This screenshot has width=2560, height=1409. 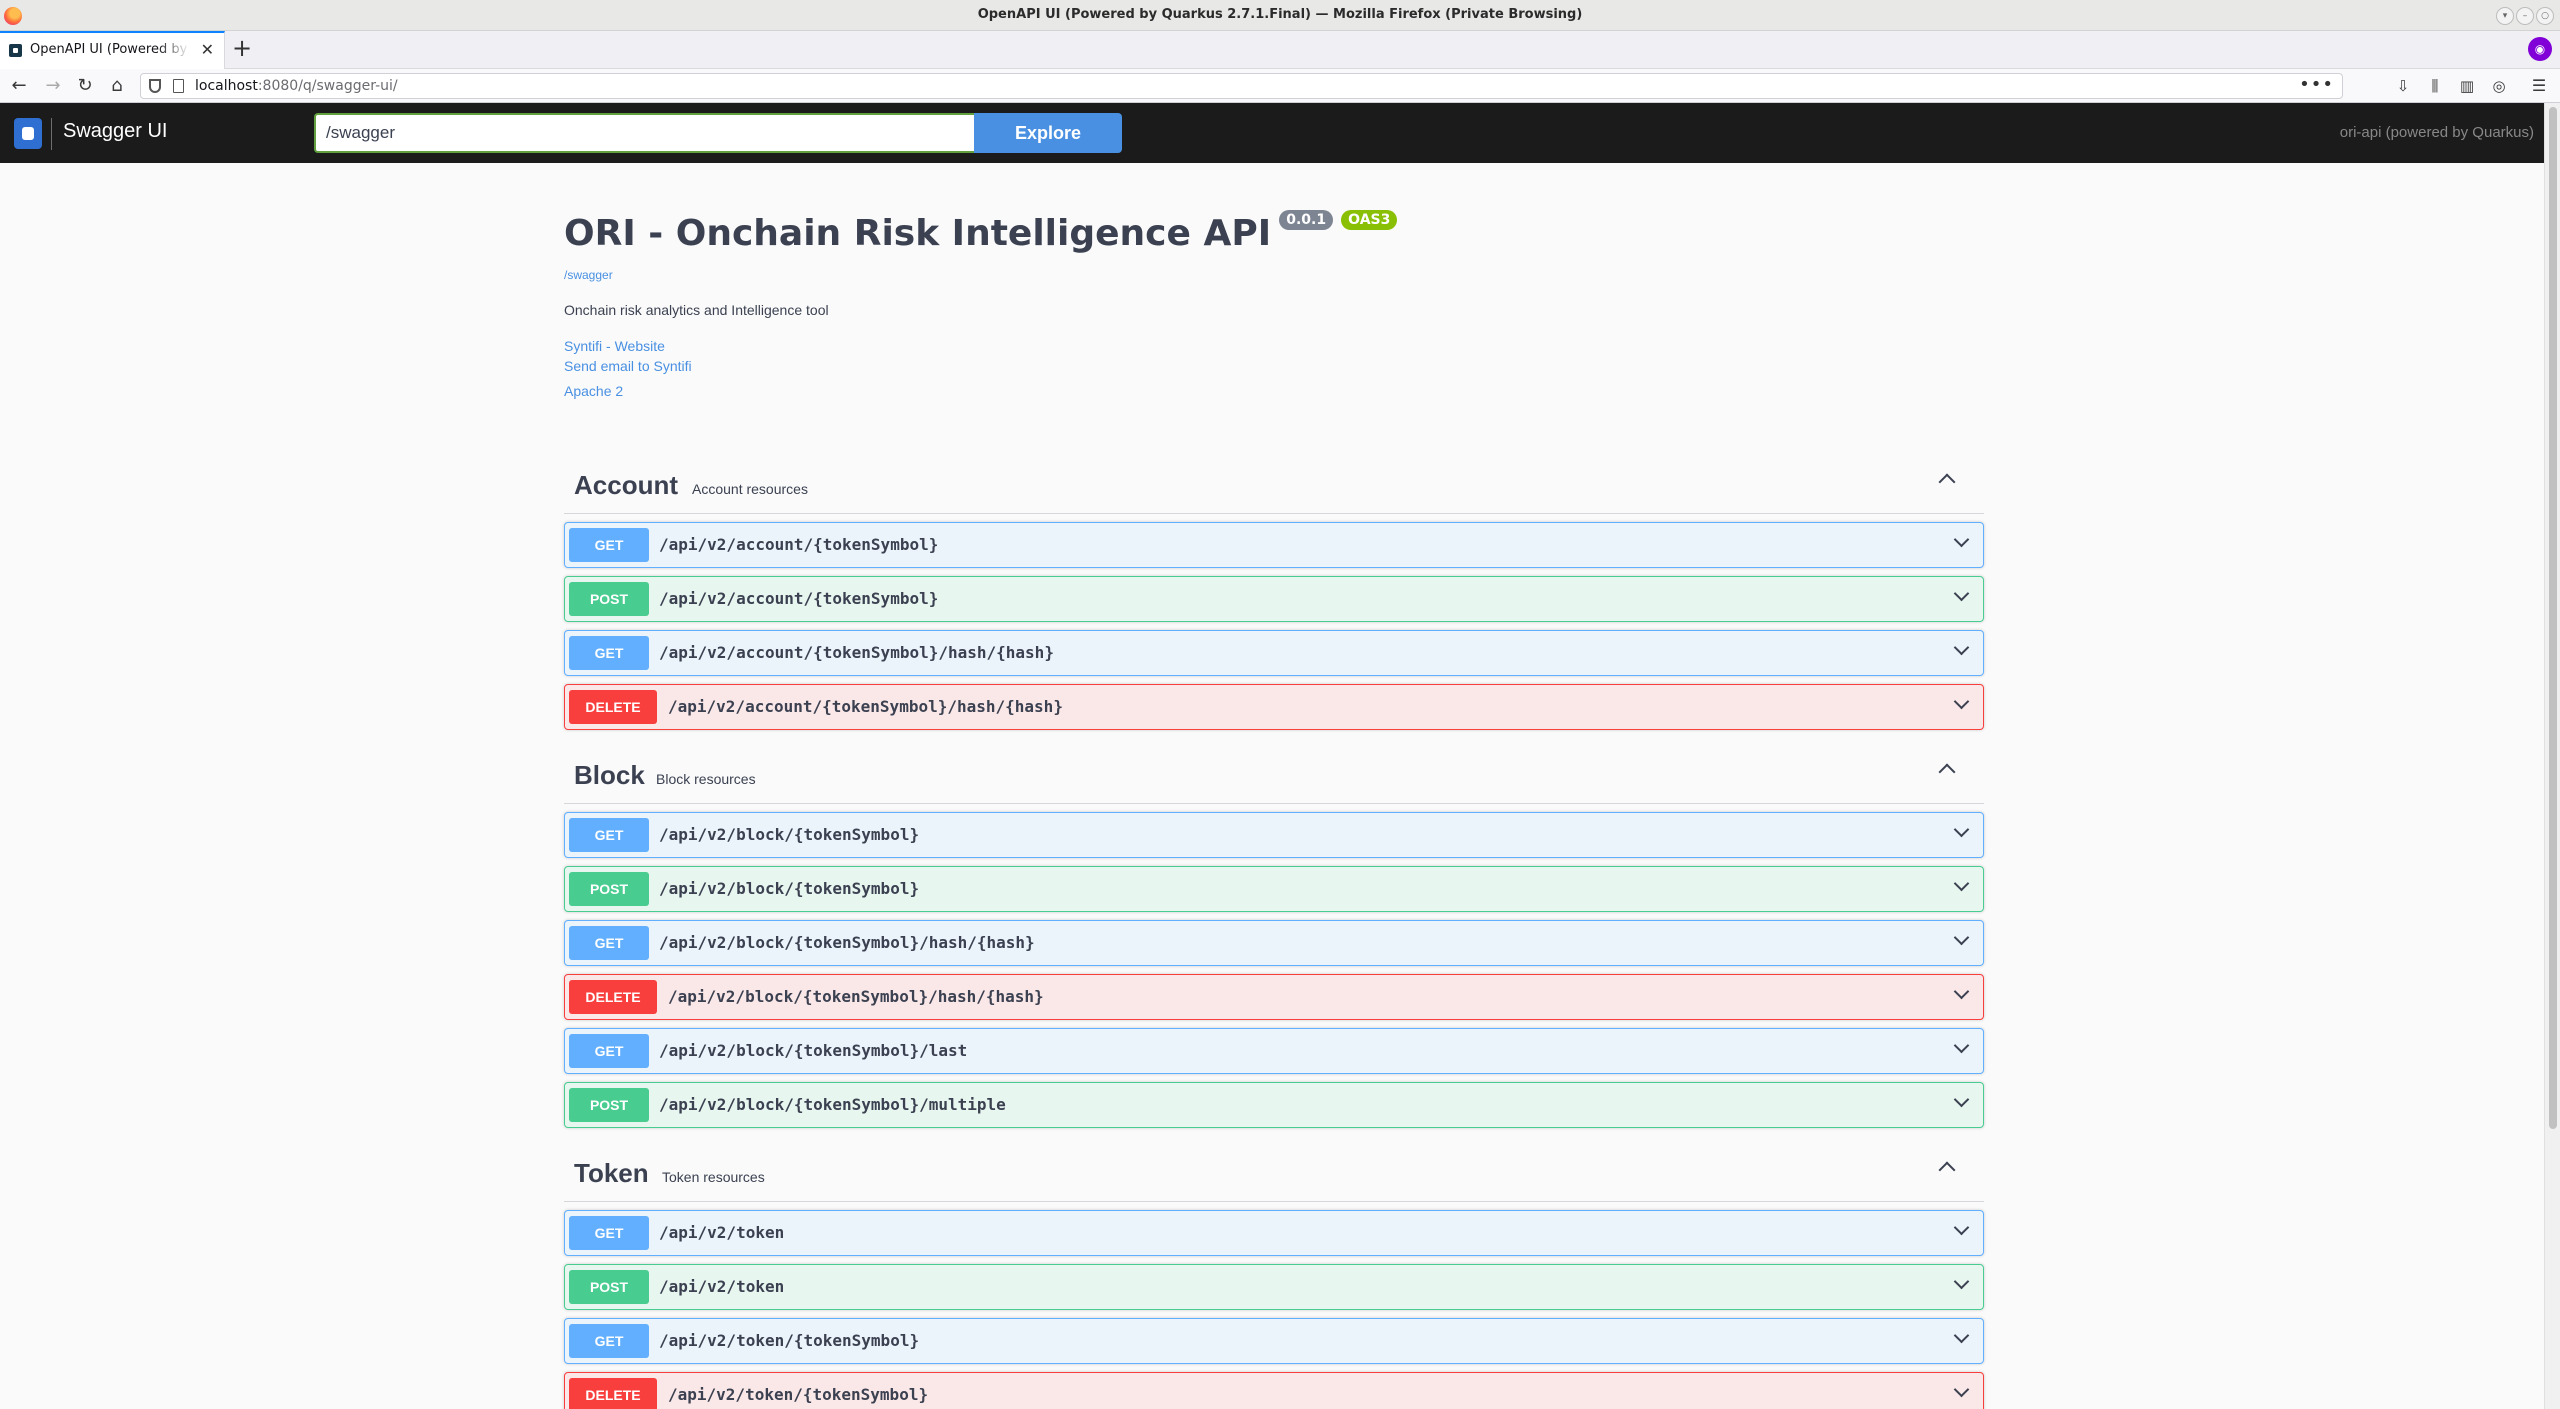 What do you see at coordinates (2403, 86) in the screenshot?
I see `pocket-icon: ⇩` at bounding box center [2403, 86].